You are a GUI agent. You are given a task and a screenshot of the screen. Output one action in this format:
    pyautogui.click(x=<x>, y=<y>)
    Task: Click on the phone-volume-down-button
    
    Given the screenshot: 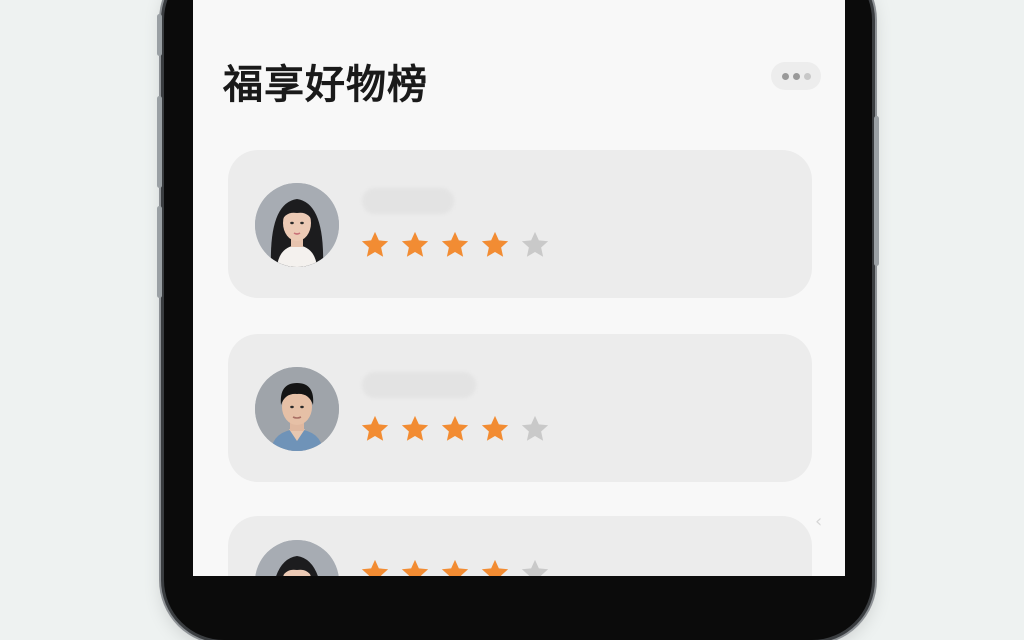 What is the action you would take?
    pyautogui.click(x=159, y=252)
    